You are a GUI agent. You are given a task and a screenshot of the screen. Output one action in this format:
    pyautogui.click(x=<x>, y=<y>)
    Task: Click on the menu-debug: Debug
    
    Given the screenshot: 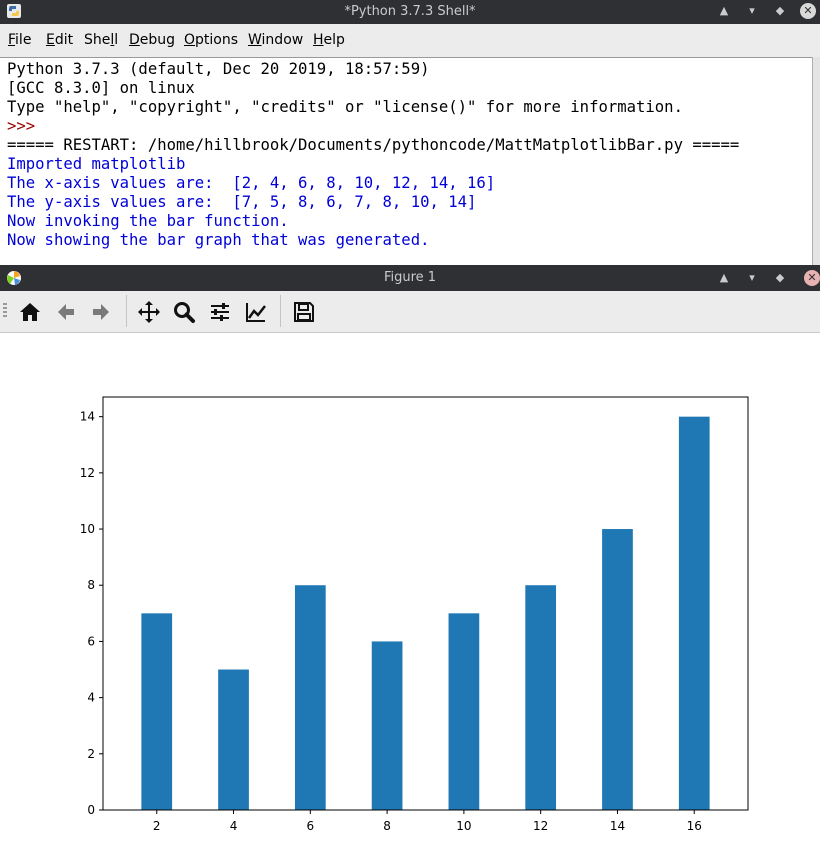 What is the action you would take?
    pyautogui.click(x=152, y=40)
    